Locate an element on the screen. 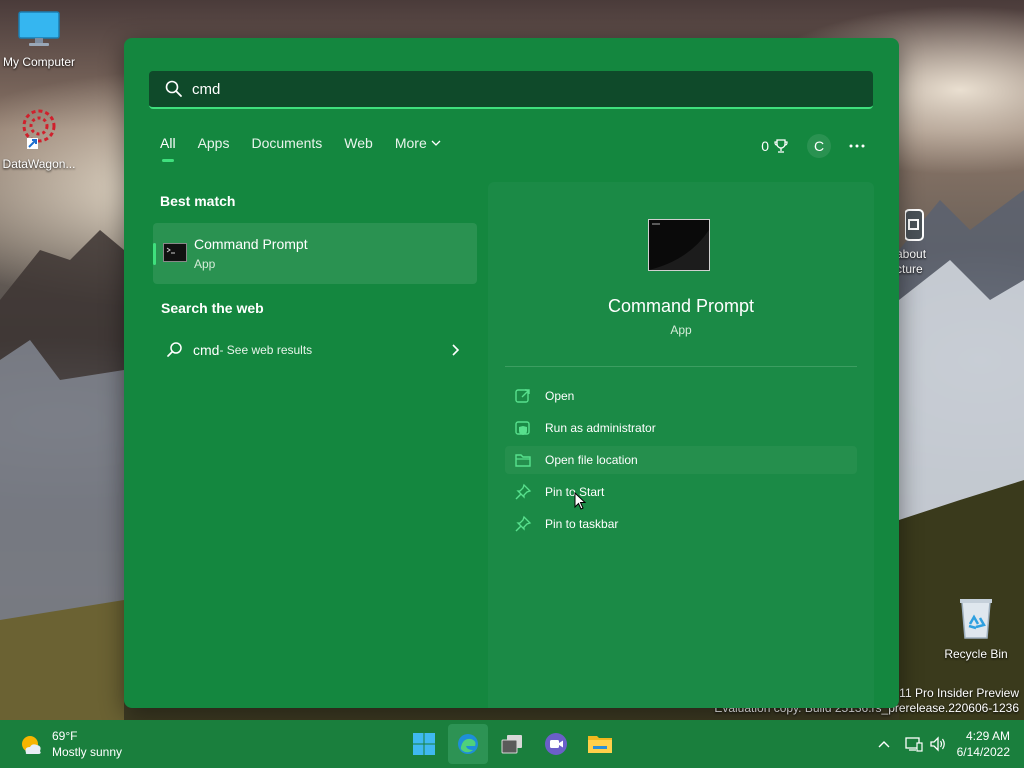 The height and width of the screenshot is (768, 1024). web-search-heading: Search the web is located at coordinates (212, 308).